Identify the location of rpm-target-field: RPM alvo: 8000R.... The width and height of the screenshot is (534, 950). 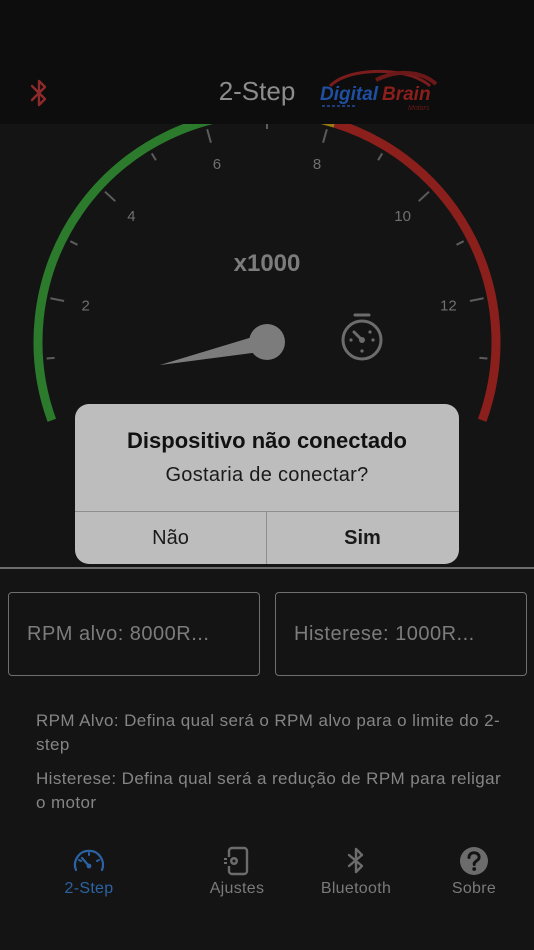
(134, 634).